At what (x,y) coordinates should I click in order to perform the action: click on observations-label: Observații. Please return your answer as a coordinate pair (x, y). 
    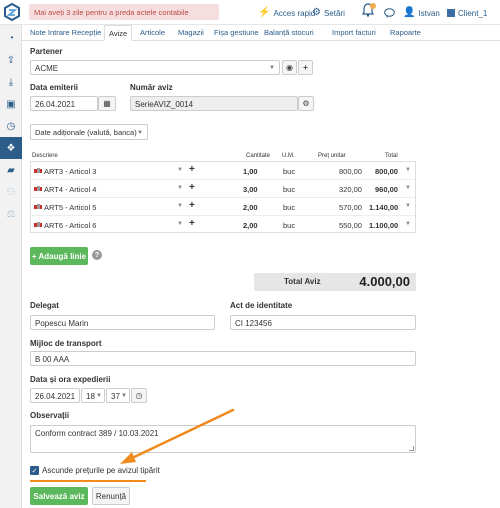
    Looking at the image, I should click on (50, 415).